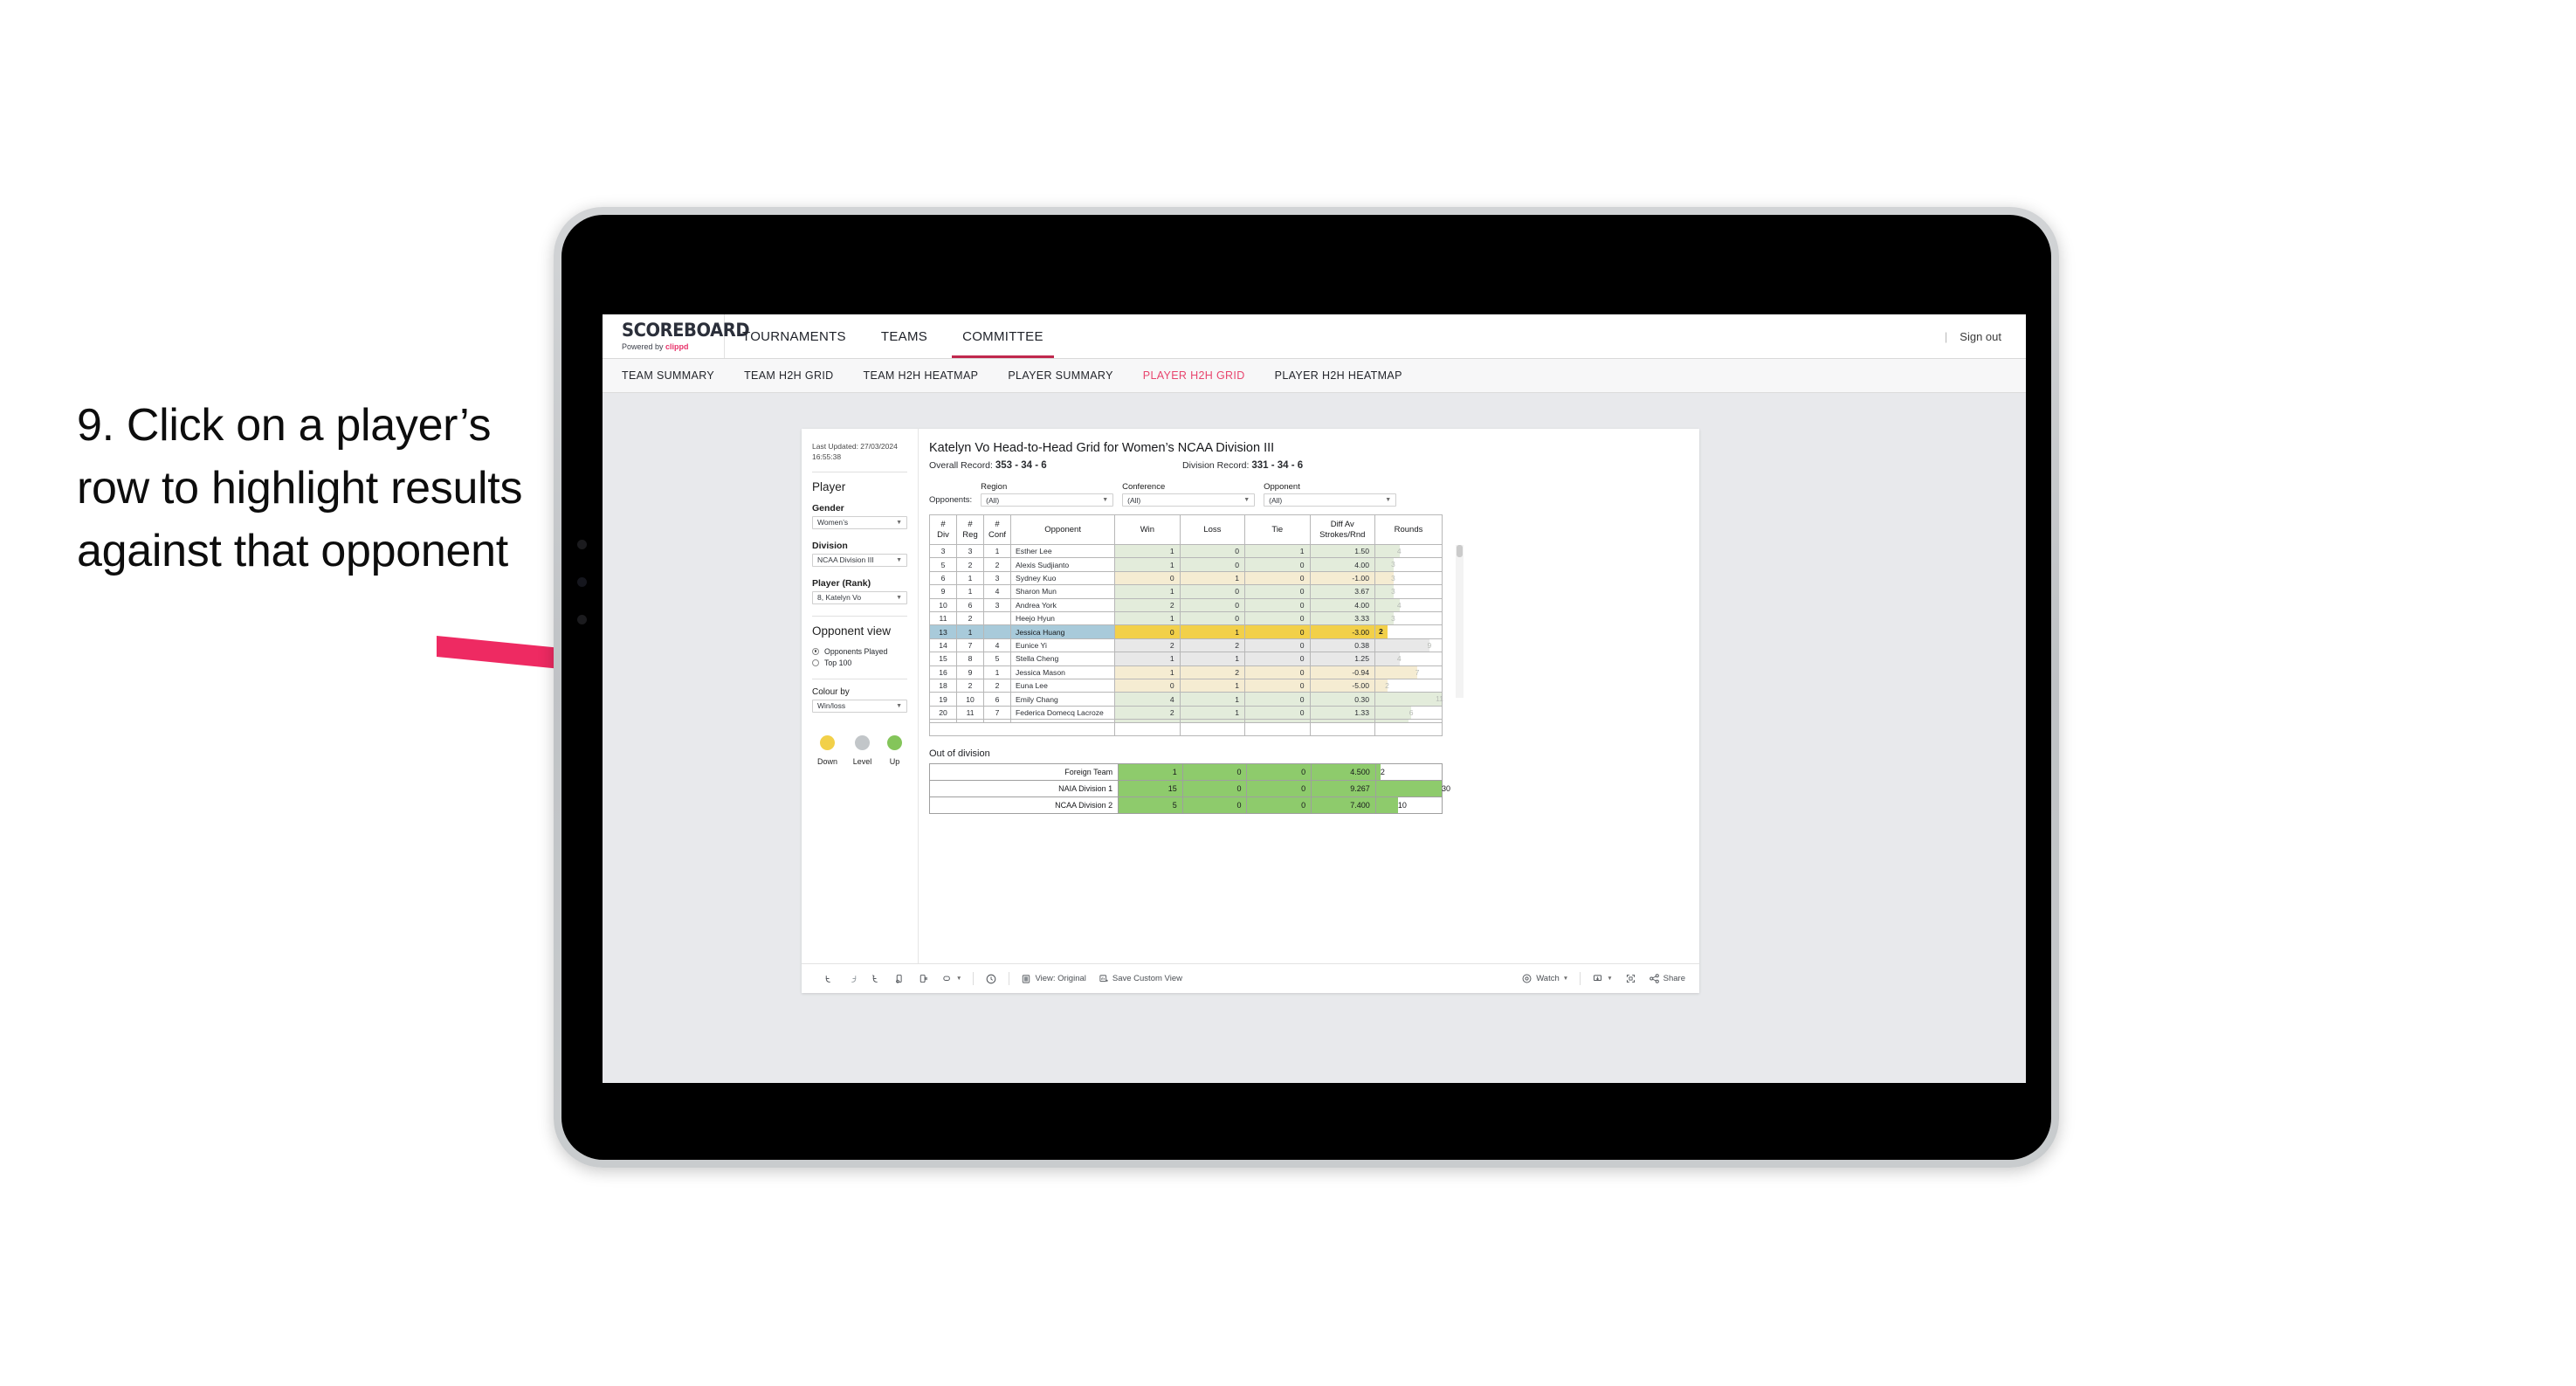 The height and width of the screenshot is (1386, 2576). What do you see at coordinates (921, 375) in the screenshot?
I see `subnav-team-h2h-heatmap: TEAM H2H HEATMAP` at bounding box center [921, 375].